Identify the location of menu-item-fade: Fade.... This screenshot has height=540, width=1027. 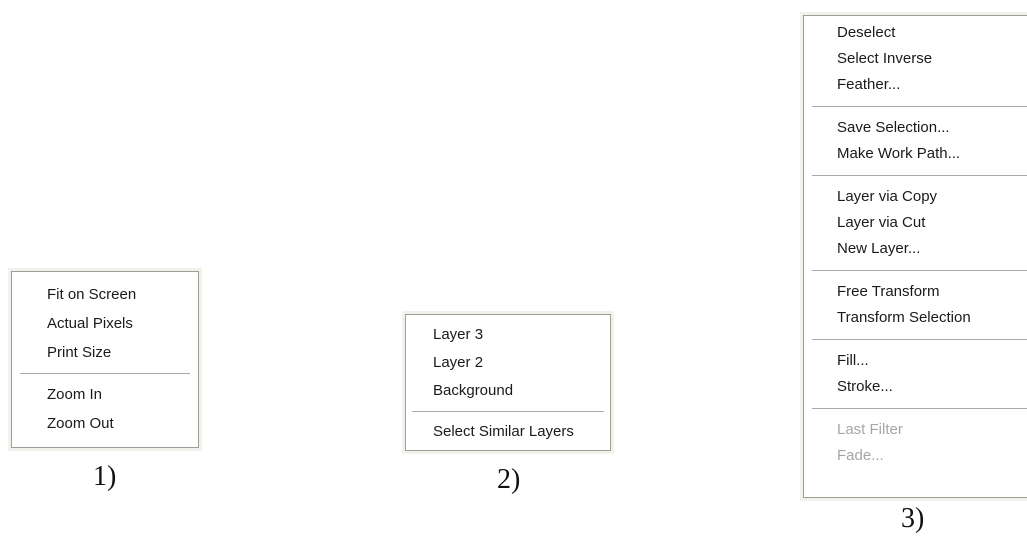
(860, 455).